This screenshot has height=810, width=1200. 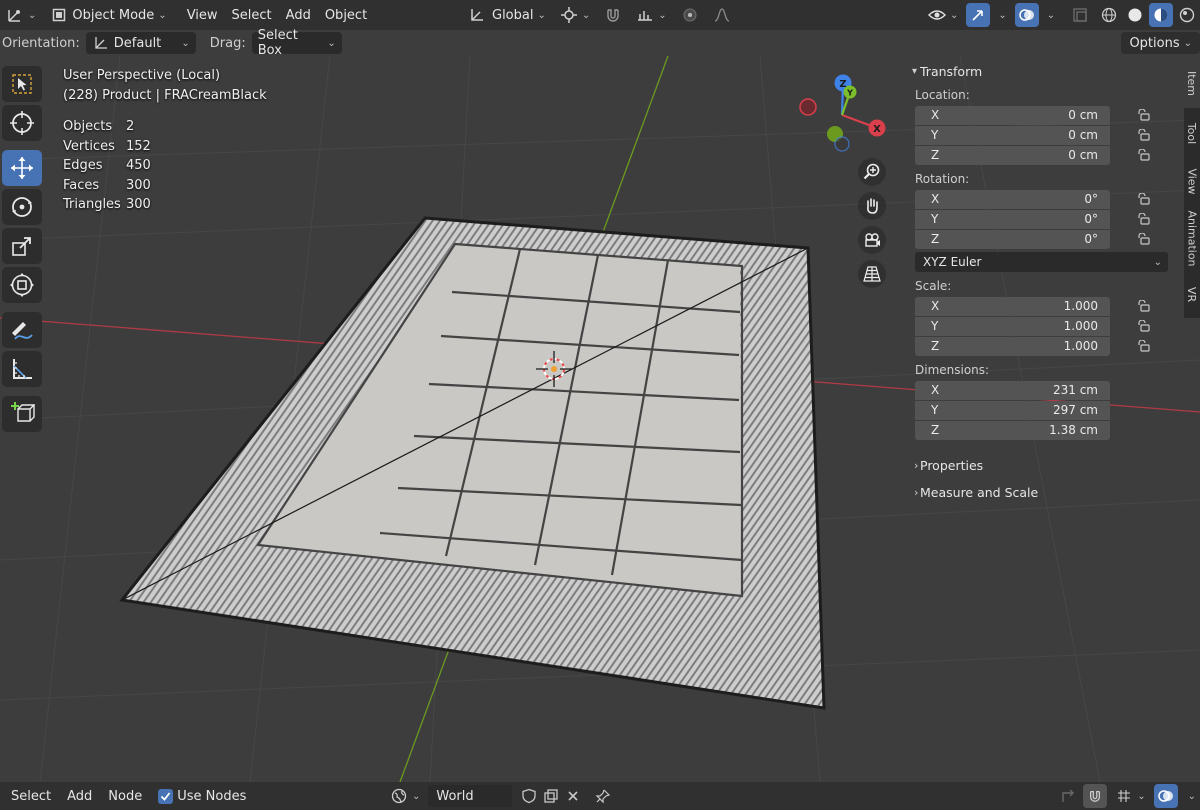 I want to click on proportional-edit-toggle, so click(x=690, y=15).